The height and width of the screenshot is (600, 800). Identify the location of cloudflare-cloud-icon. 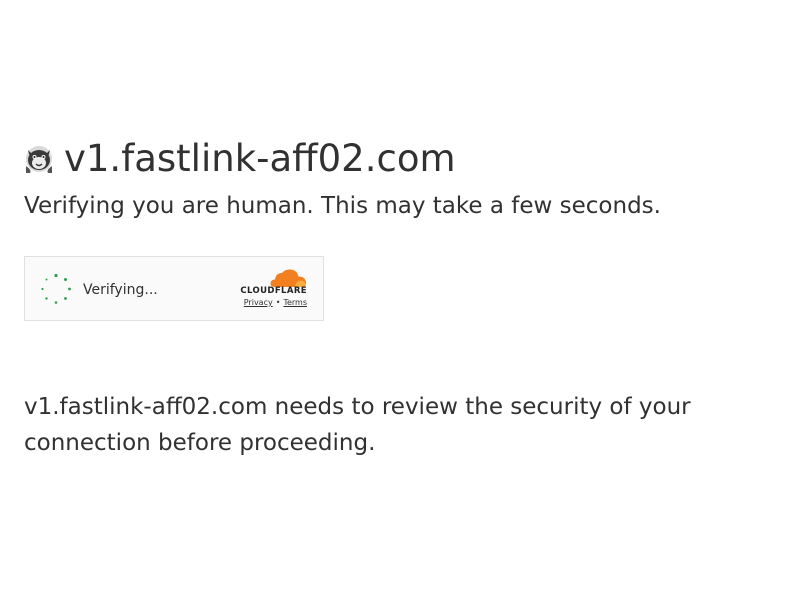
(288, 278).